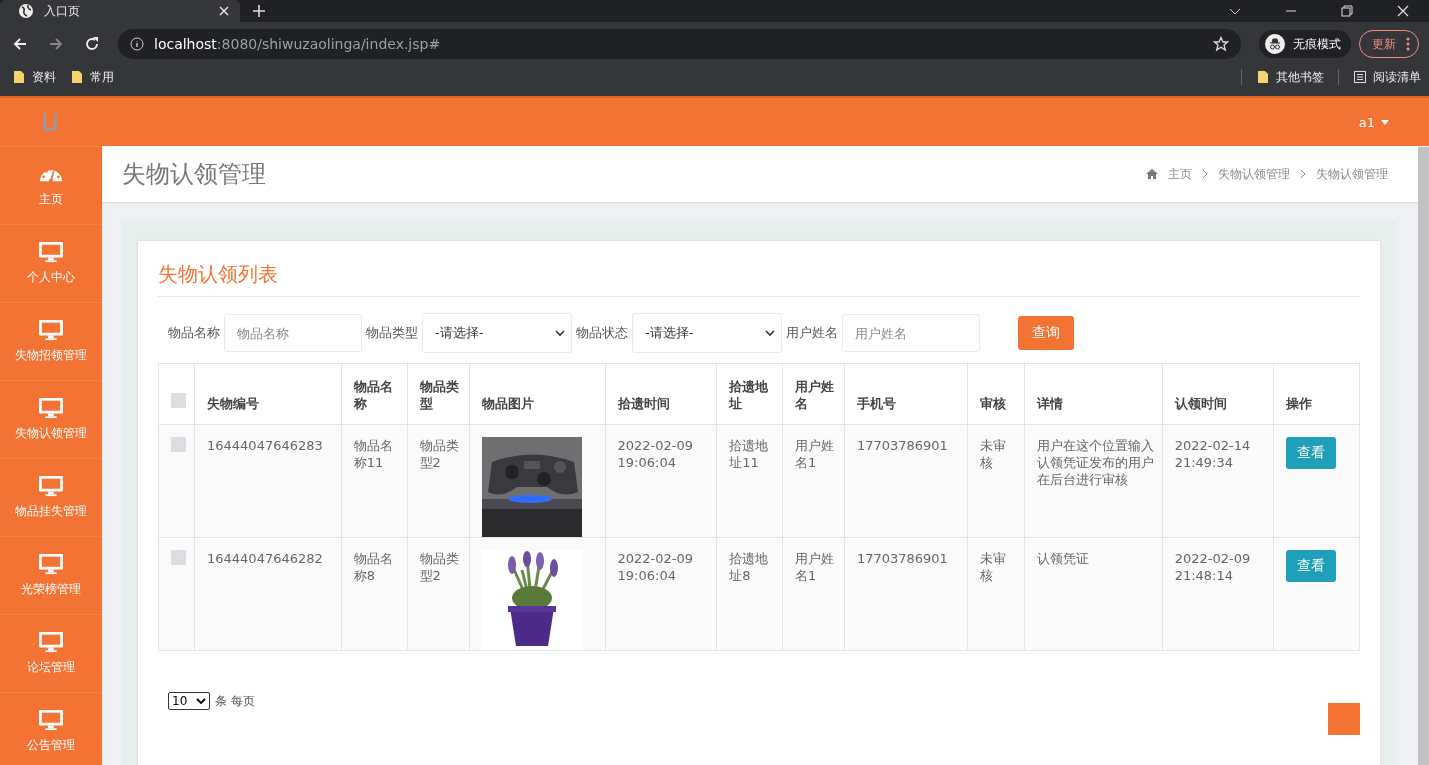  I want to click on column-header: 手机号, so click(876, 403).